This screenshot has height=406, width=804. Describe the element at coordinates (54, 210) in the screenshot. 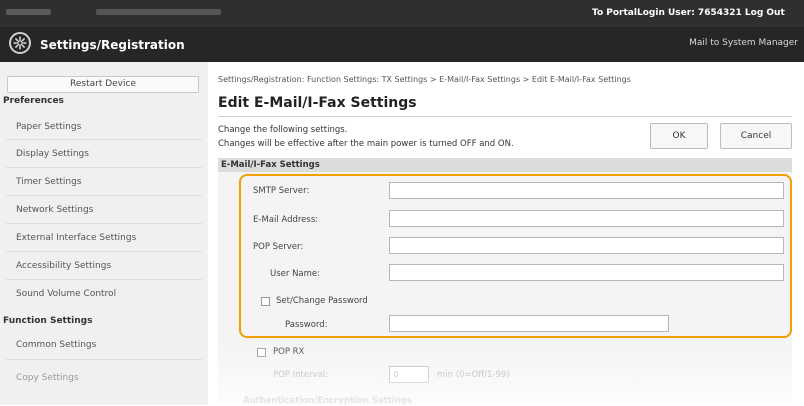

I see `sidebar-item-network-settings: Network Settings` at that location.